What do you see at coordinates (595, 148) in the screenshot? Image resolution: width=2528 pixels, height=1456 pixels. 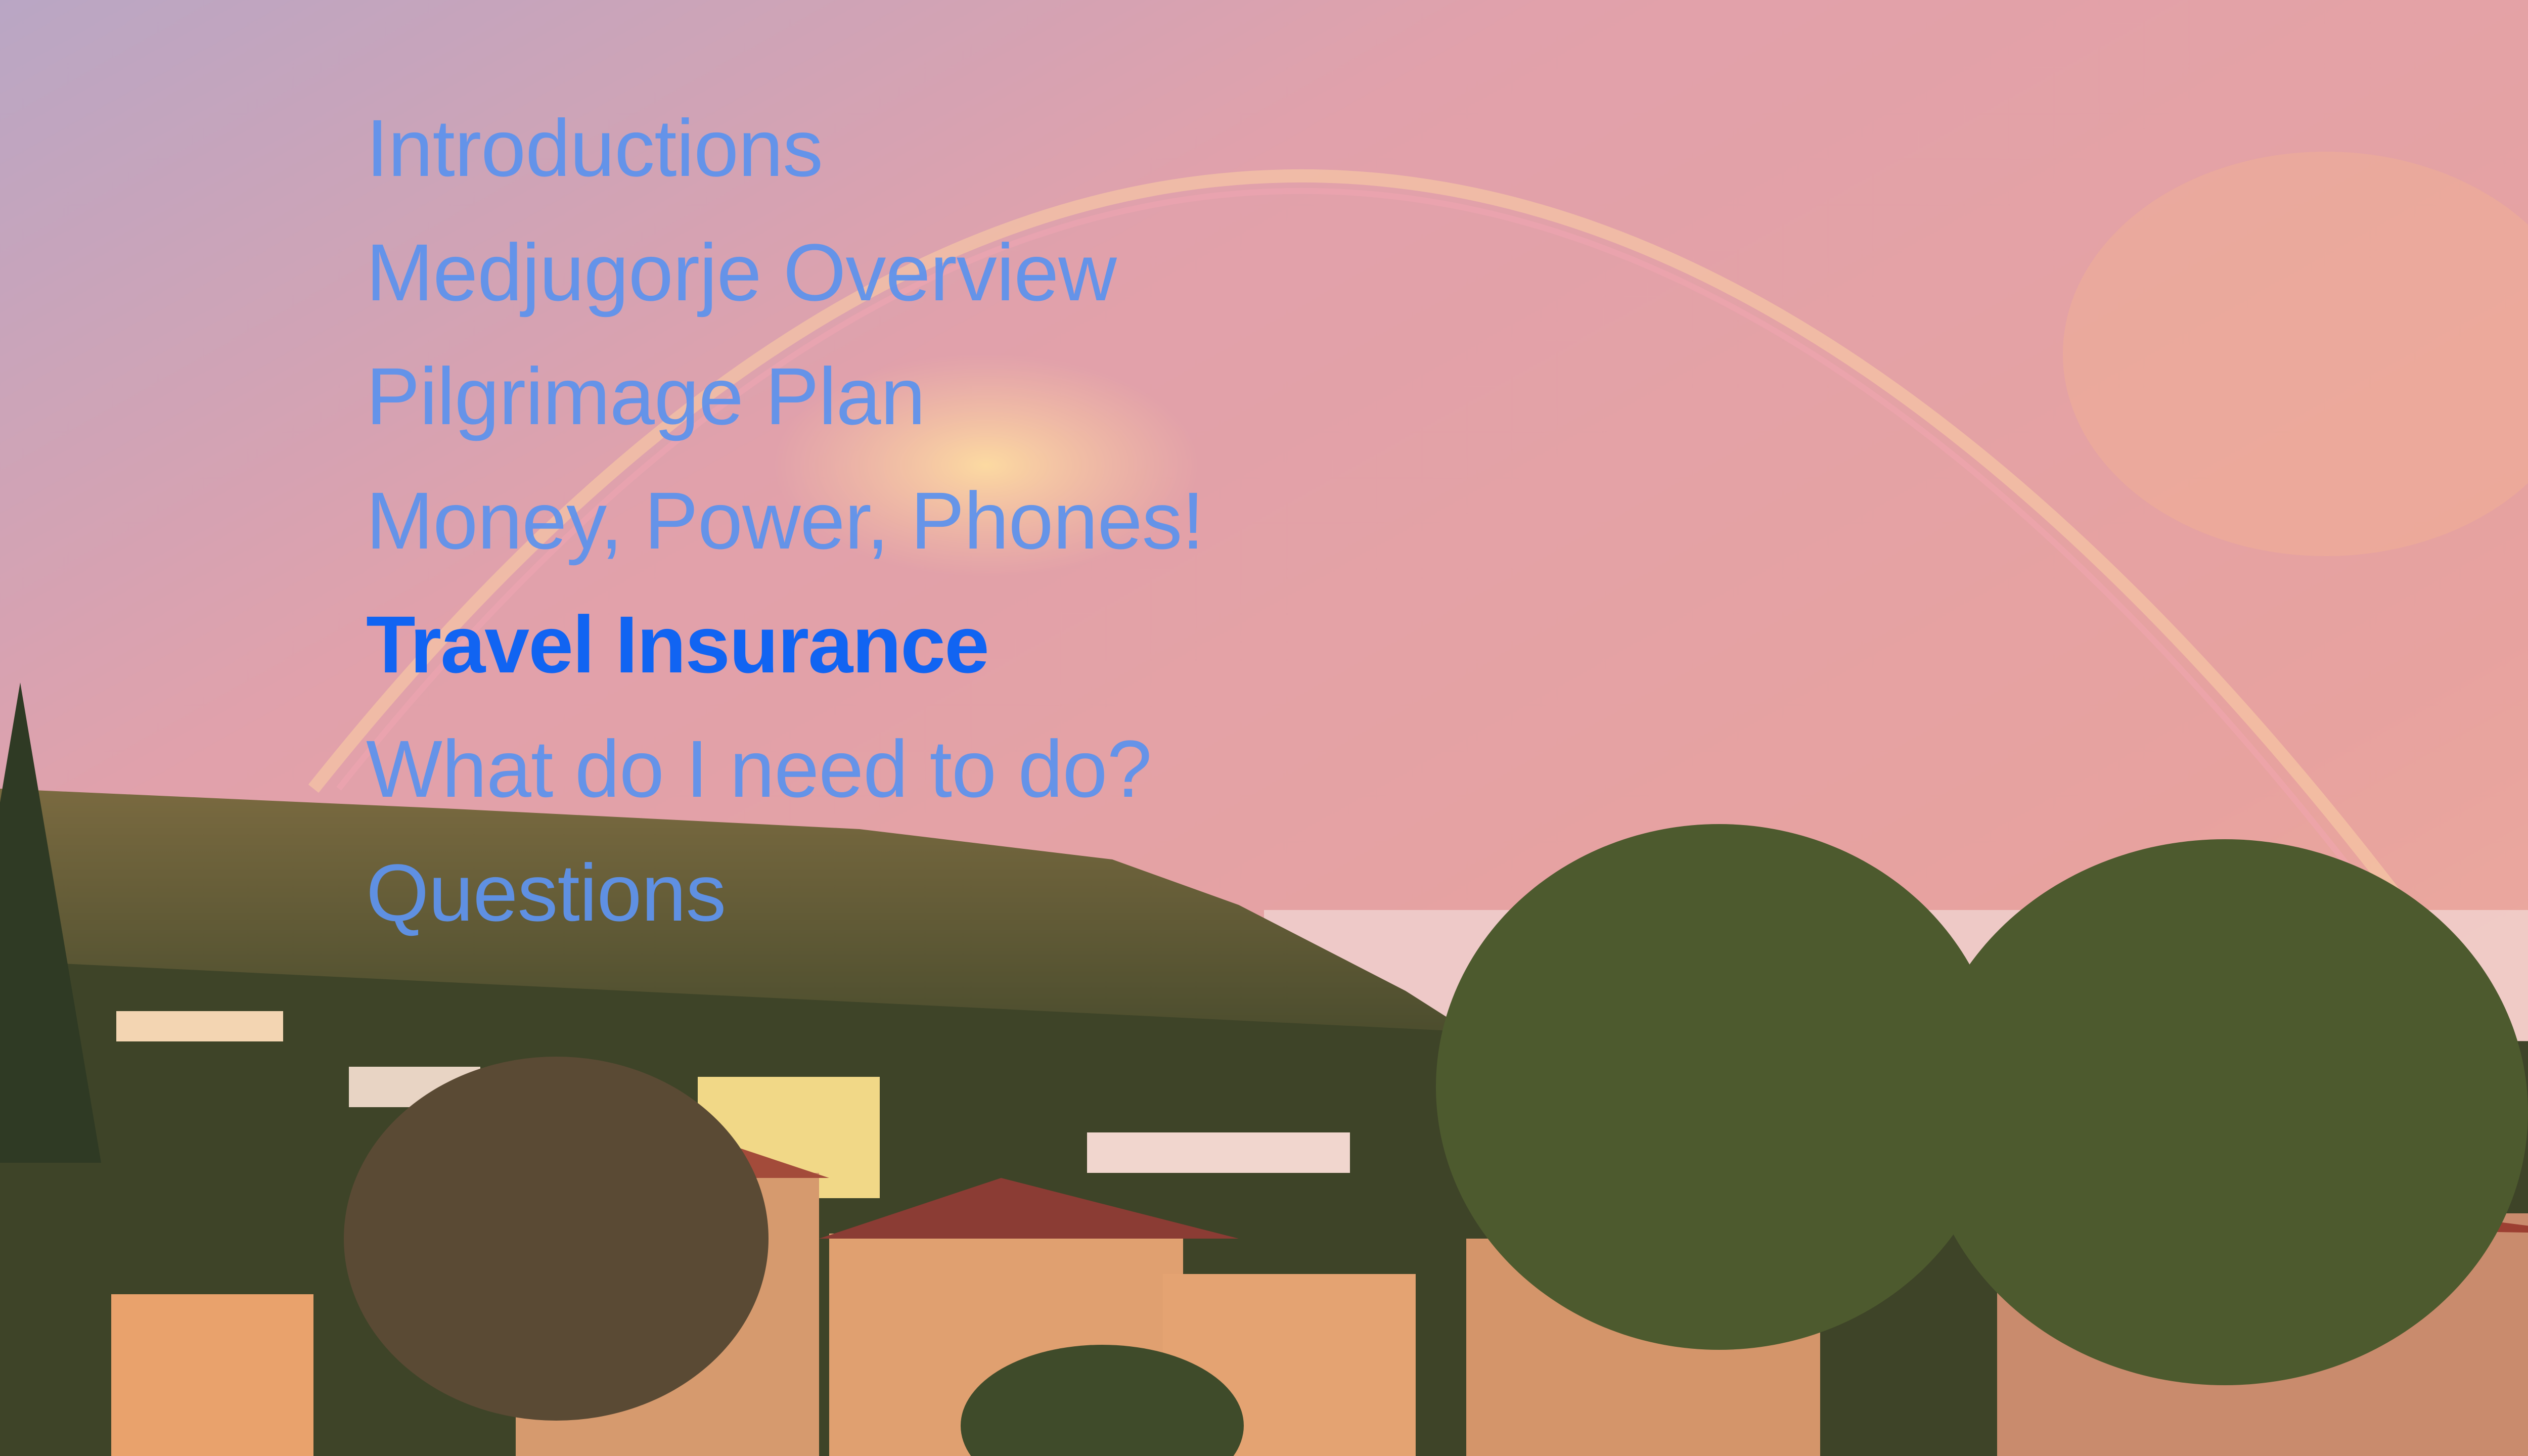 I see `agenda-item-introductions: Introductions` at bounding box center [595, 148].